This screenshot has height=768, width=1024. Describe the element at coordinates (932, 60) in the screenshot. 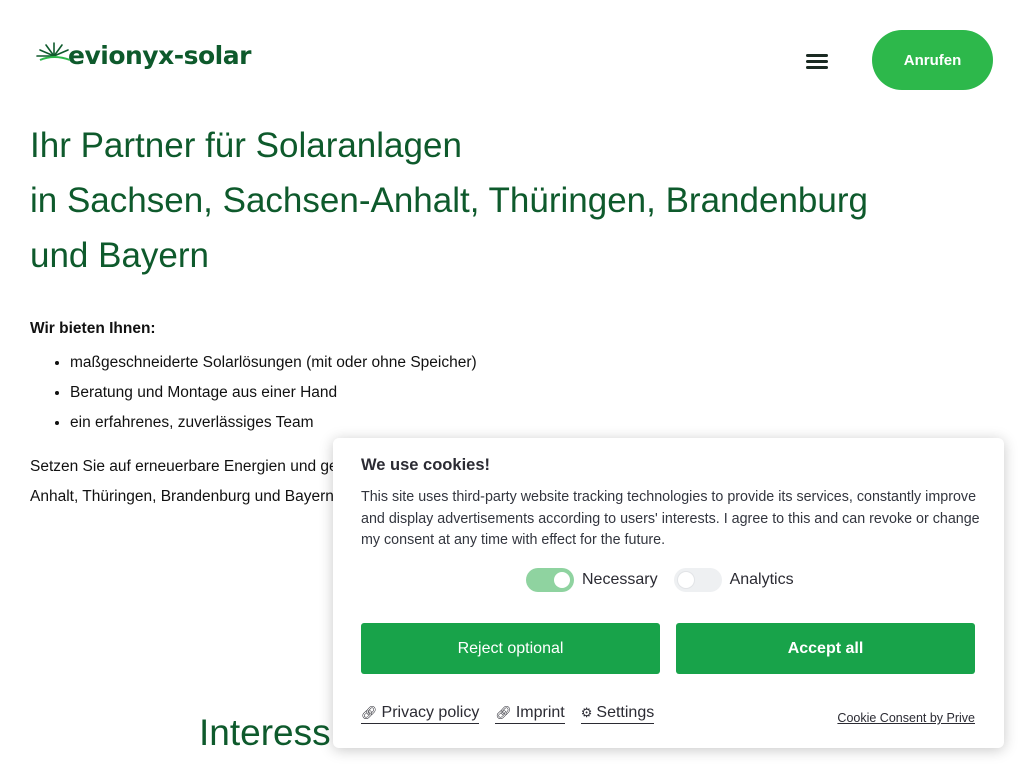

I see `call-button: Anrufen` at that location.